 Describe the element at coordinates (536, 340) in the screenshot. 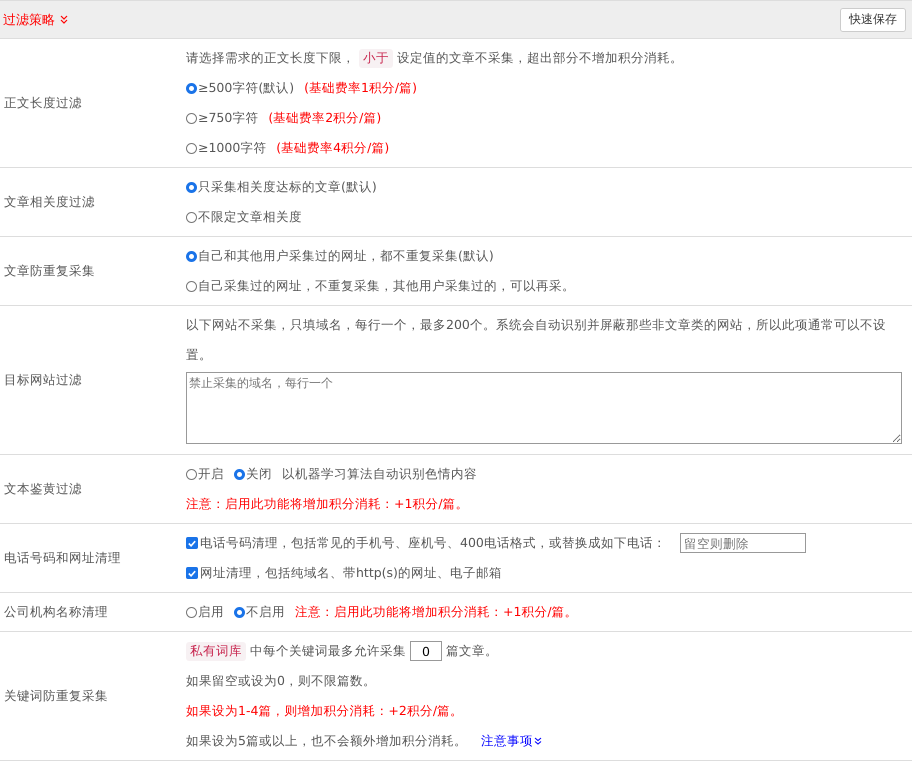

I see `description-text: 以下网站不采集，只填域名，每行一个，最多200个。系统会自动识别并屏蔽那些非文章类的网站，所以此项通常可以不设置。` at that location.